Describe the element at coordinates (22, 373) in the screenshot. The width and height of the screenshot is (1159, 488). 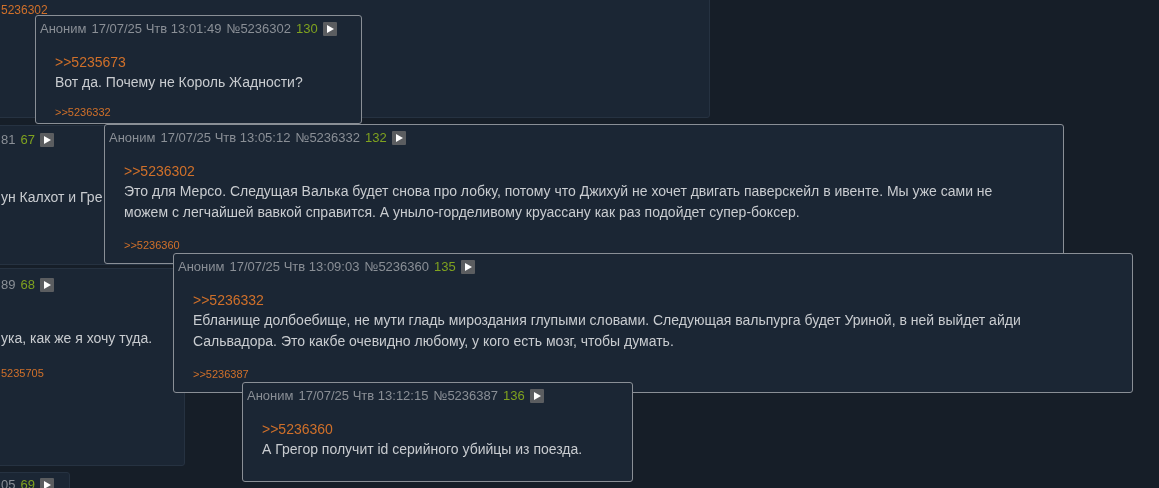
I see `reply-link: 5235705` at that location.